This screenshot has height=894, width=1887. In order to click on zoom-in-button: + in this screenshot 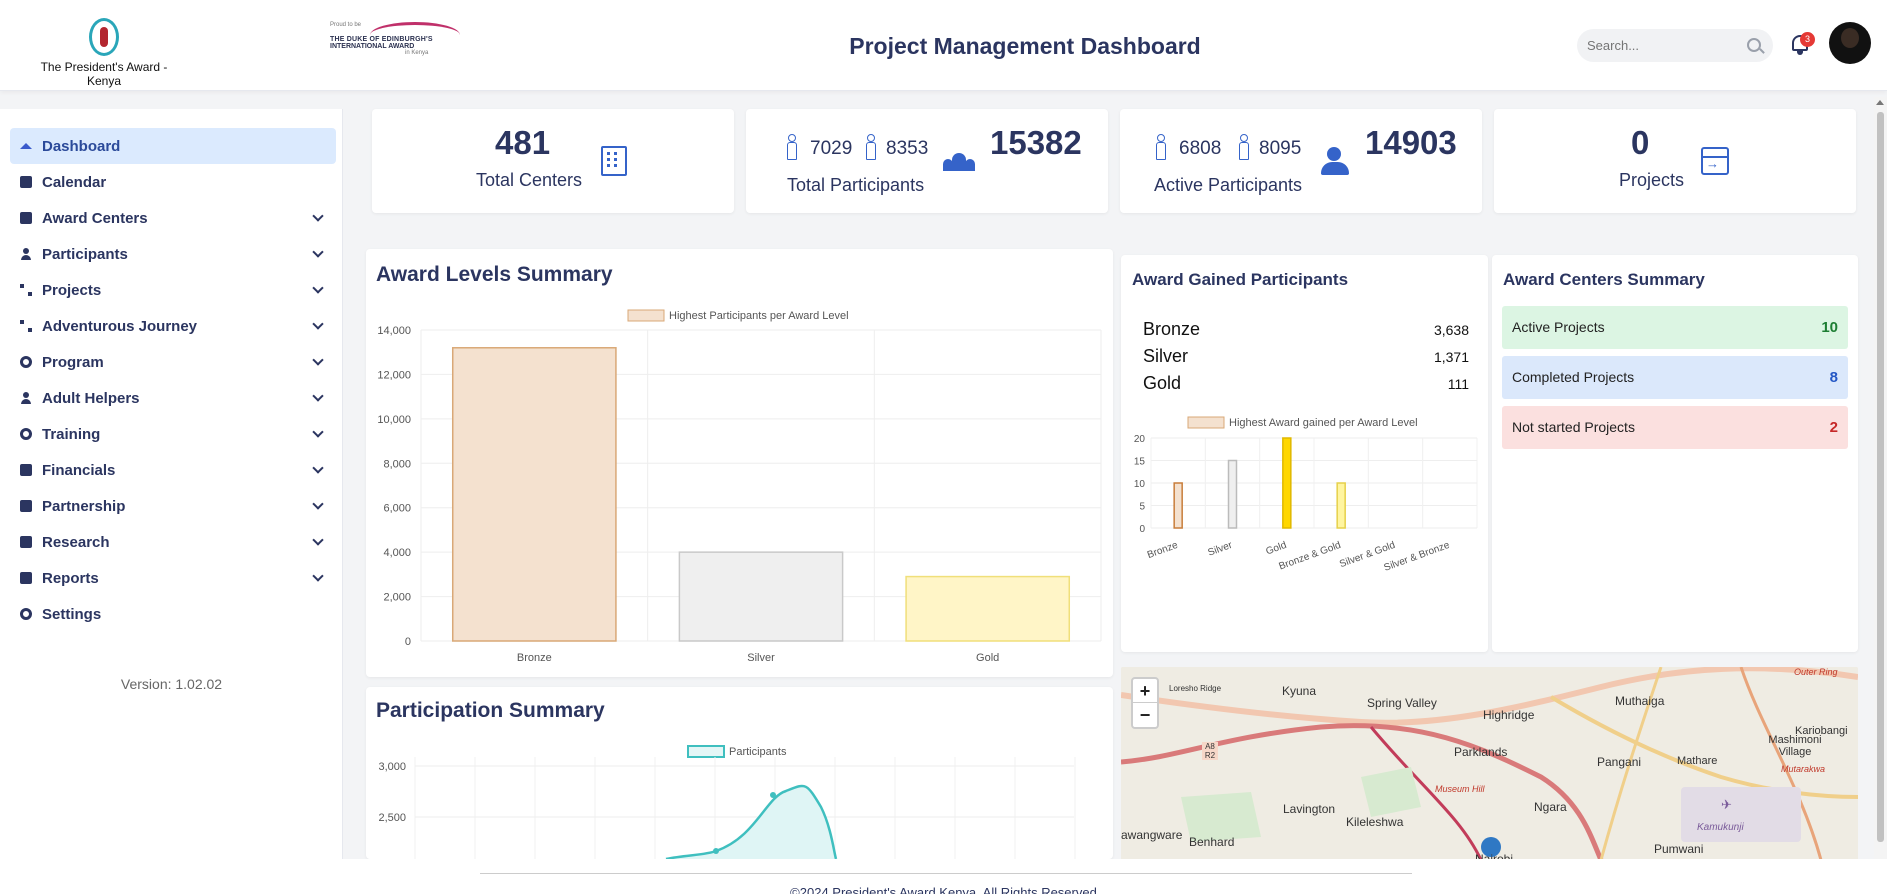, I will do `click(1145, 691)`.